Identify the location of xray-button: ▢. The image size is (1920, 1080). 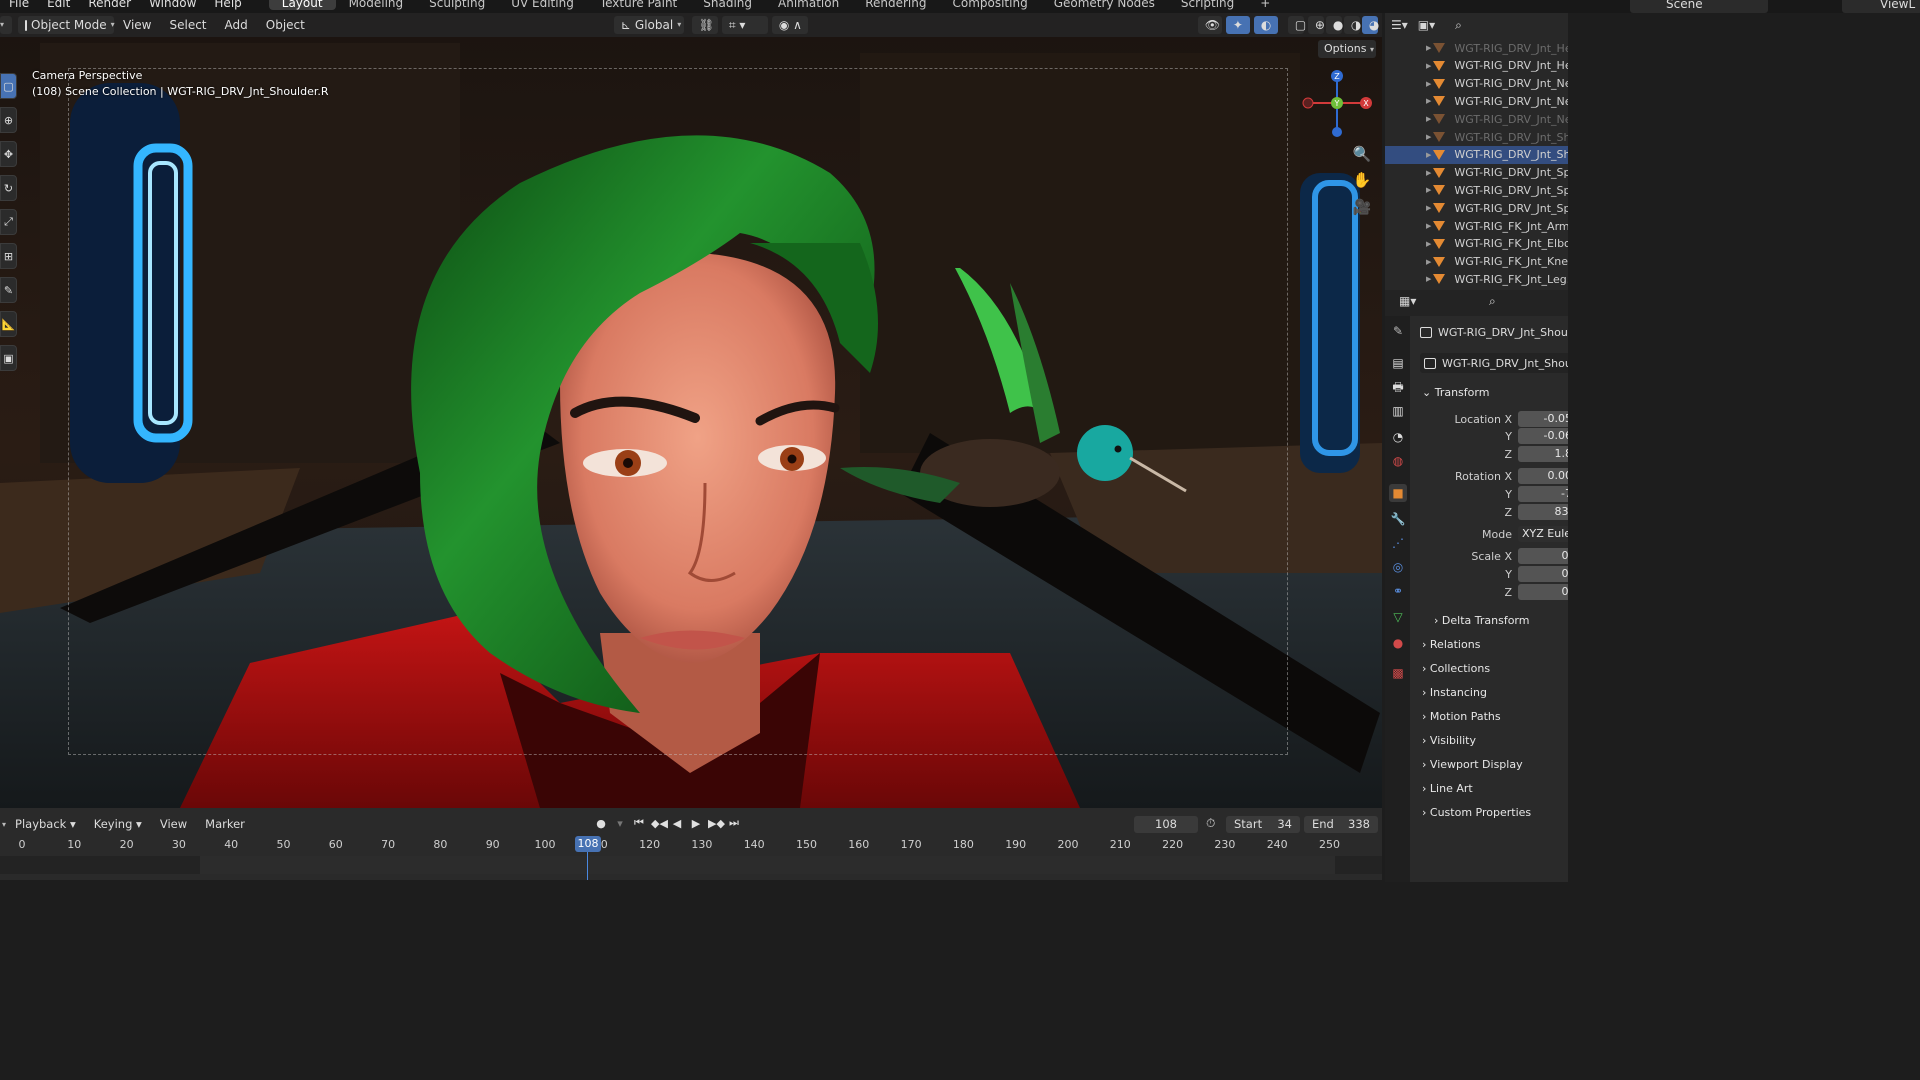
(1296, 25).